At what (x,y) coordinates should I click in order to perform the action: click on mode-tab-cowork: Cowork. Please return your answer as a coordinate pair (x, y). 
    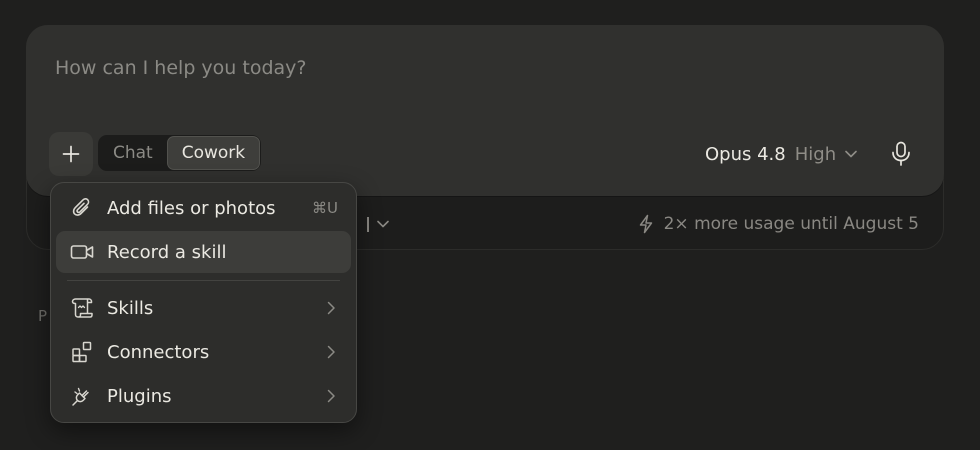
    Looking at the image, I should click on (213, 153).